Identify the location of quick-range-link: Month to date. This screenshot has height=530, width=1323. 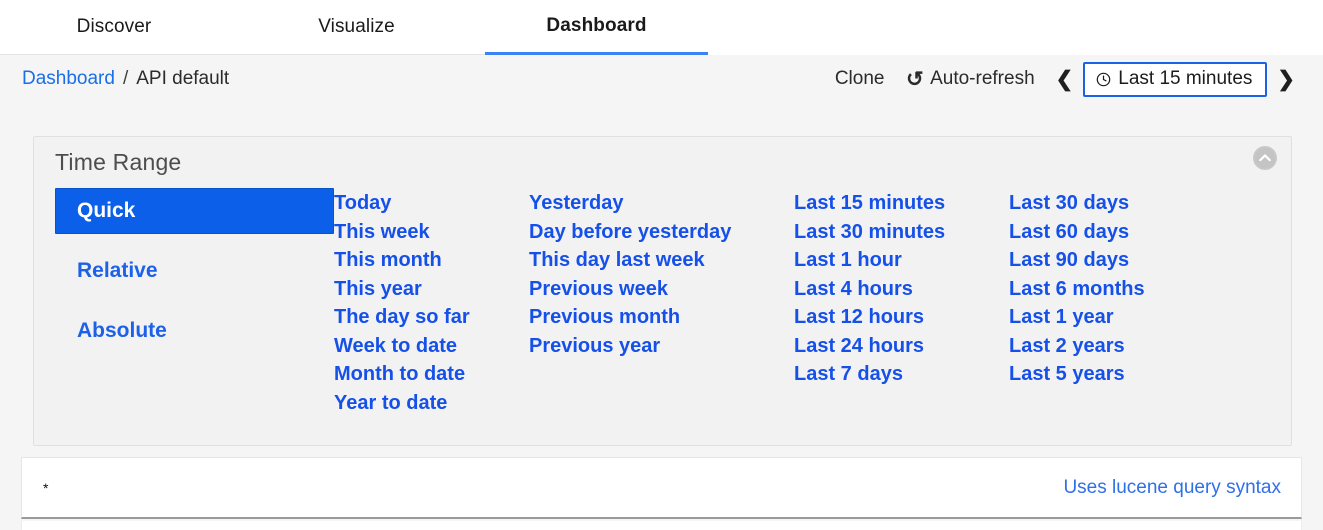
(431, 374).